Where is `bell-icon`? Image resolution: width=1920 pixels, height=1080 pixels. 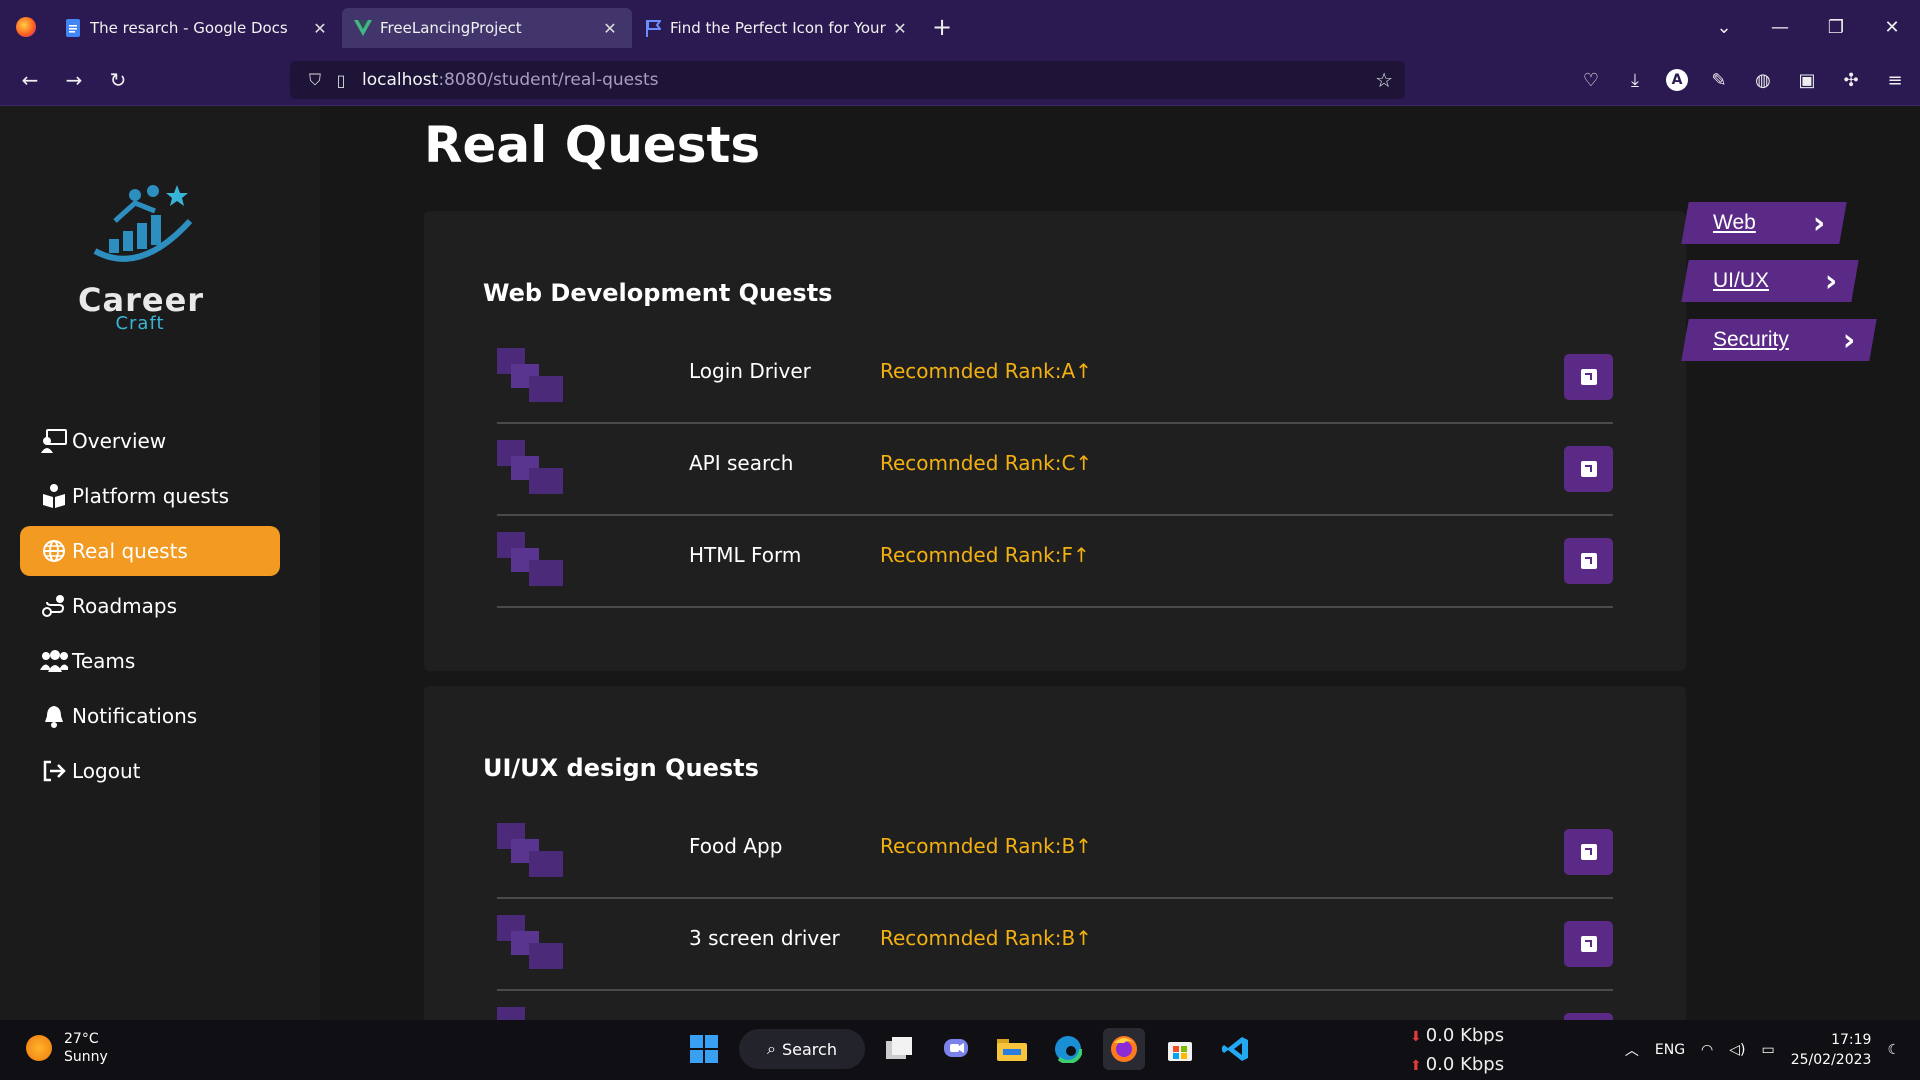 bell-icon is located at coordinates (54, 716).